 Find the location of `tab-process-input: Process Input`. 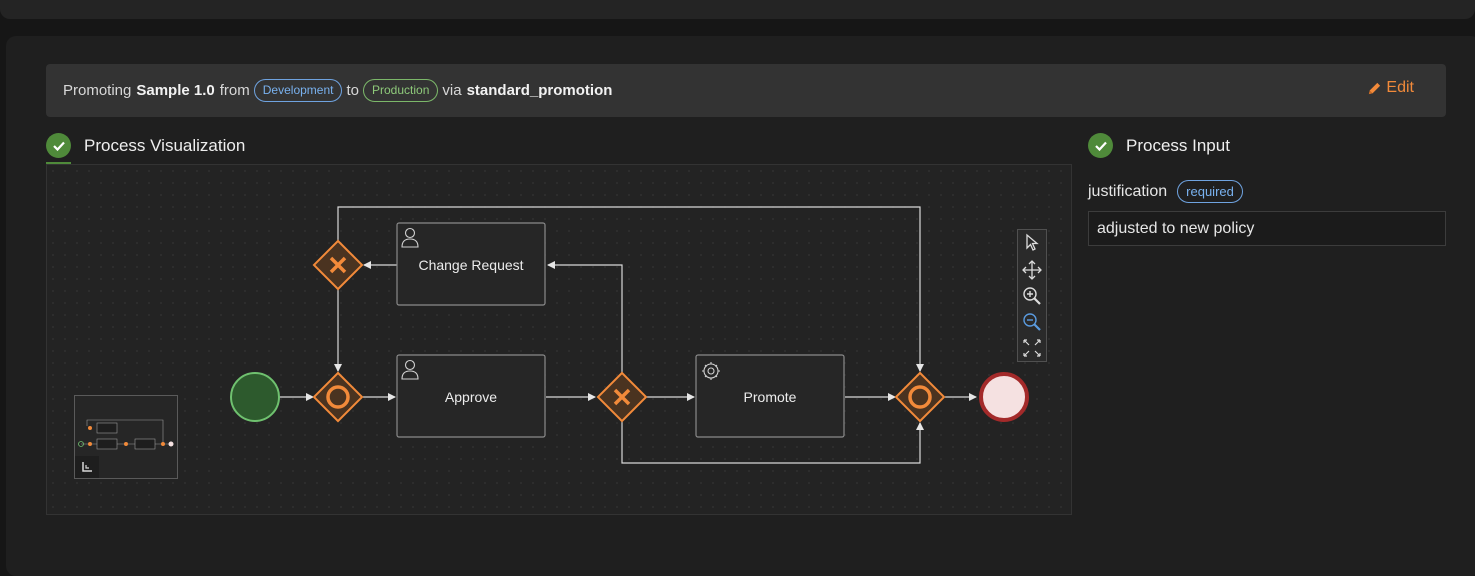

tab-process-input: Process Input is located at coordinates (1159, 145).